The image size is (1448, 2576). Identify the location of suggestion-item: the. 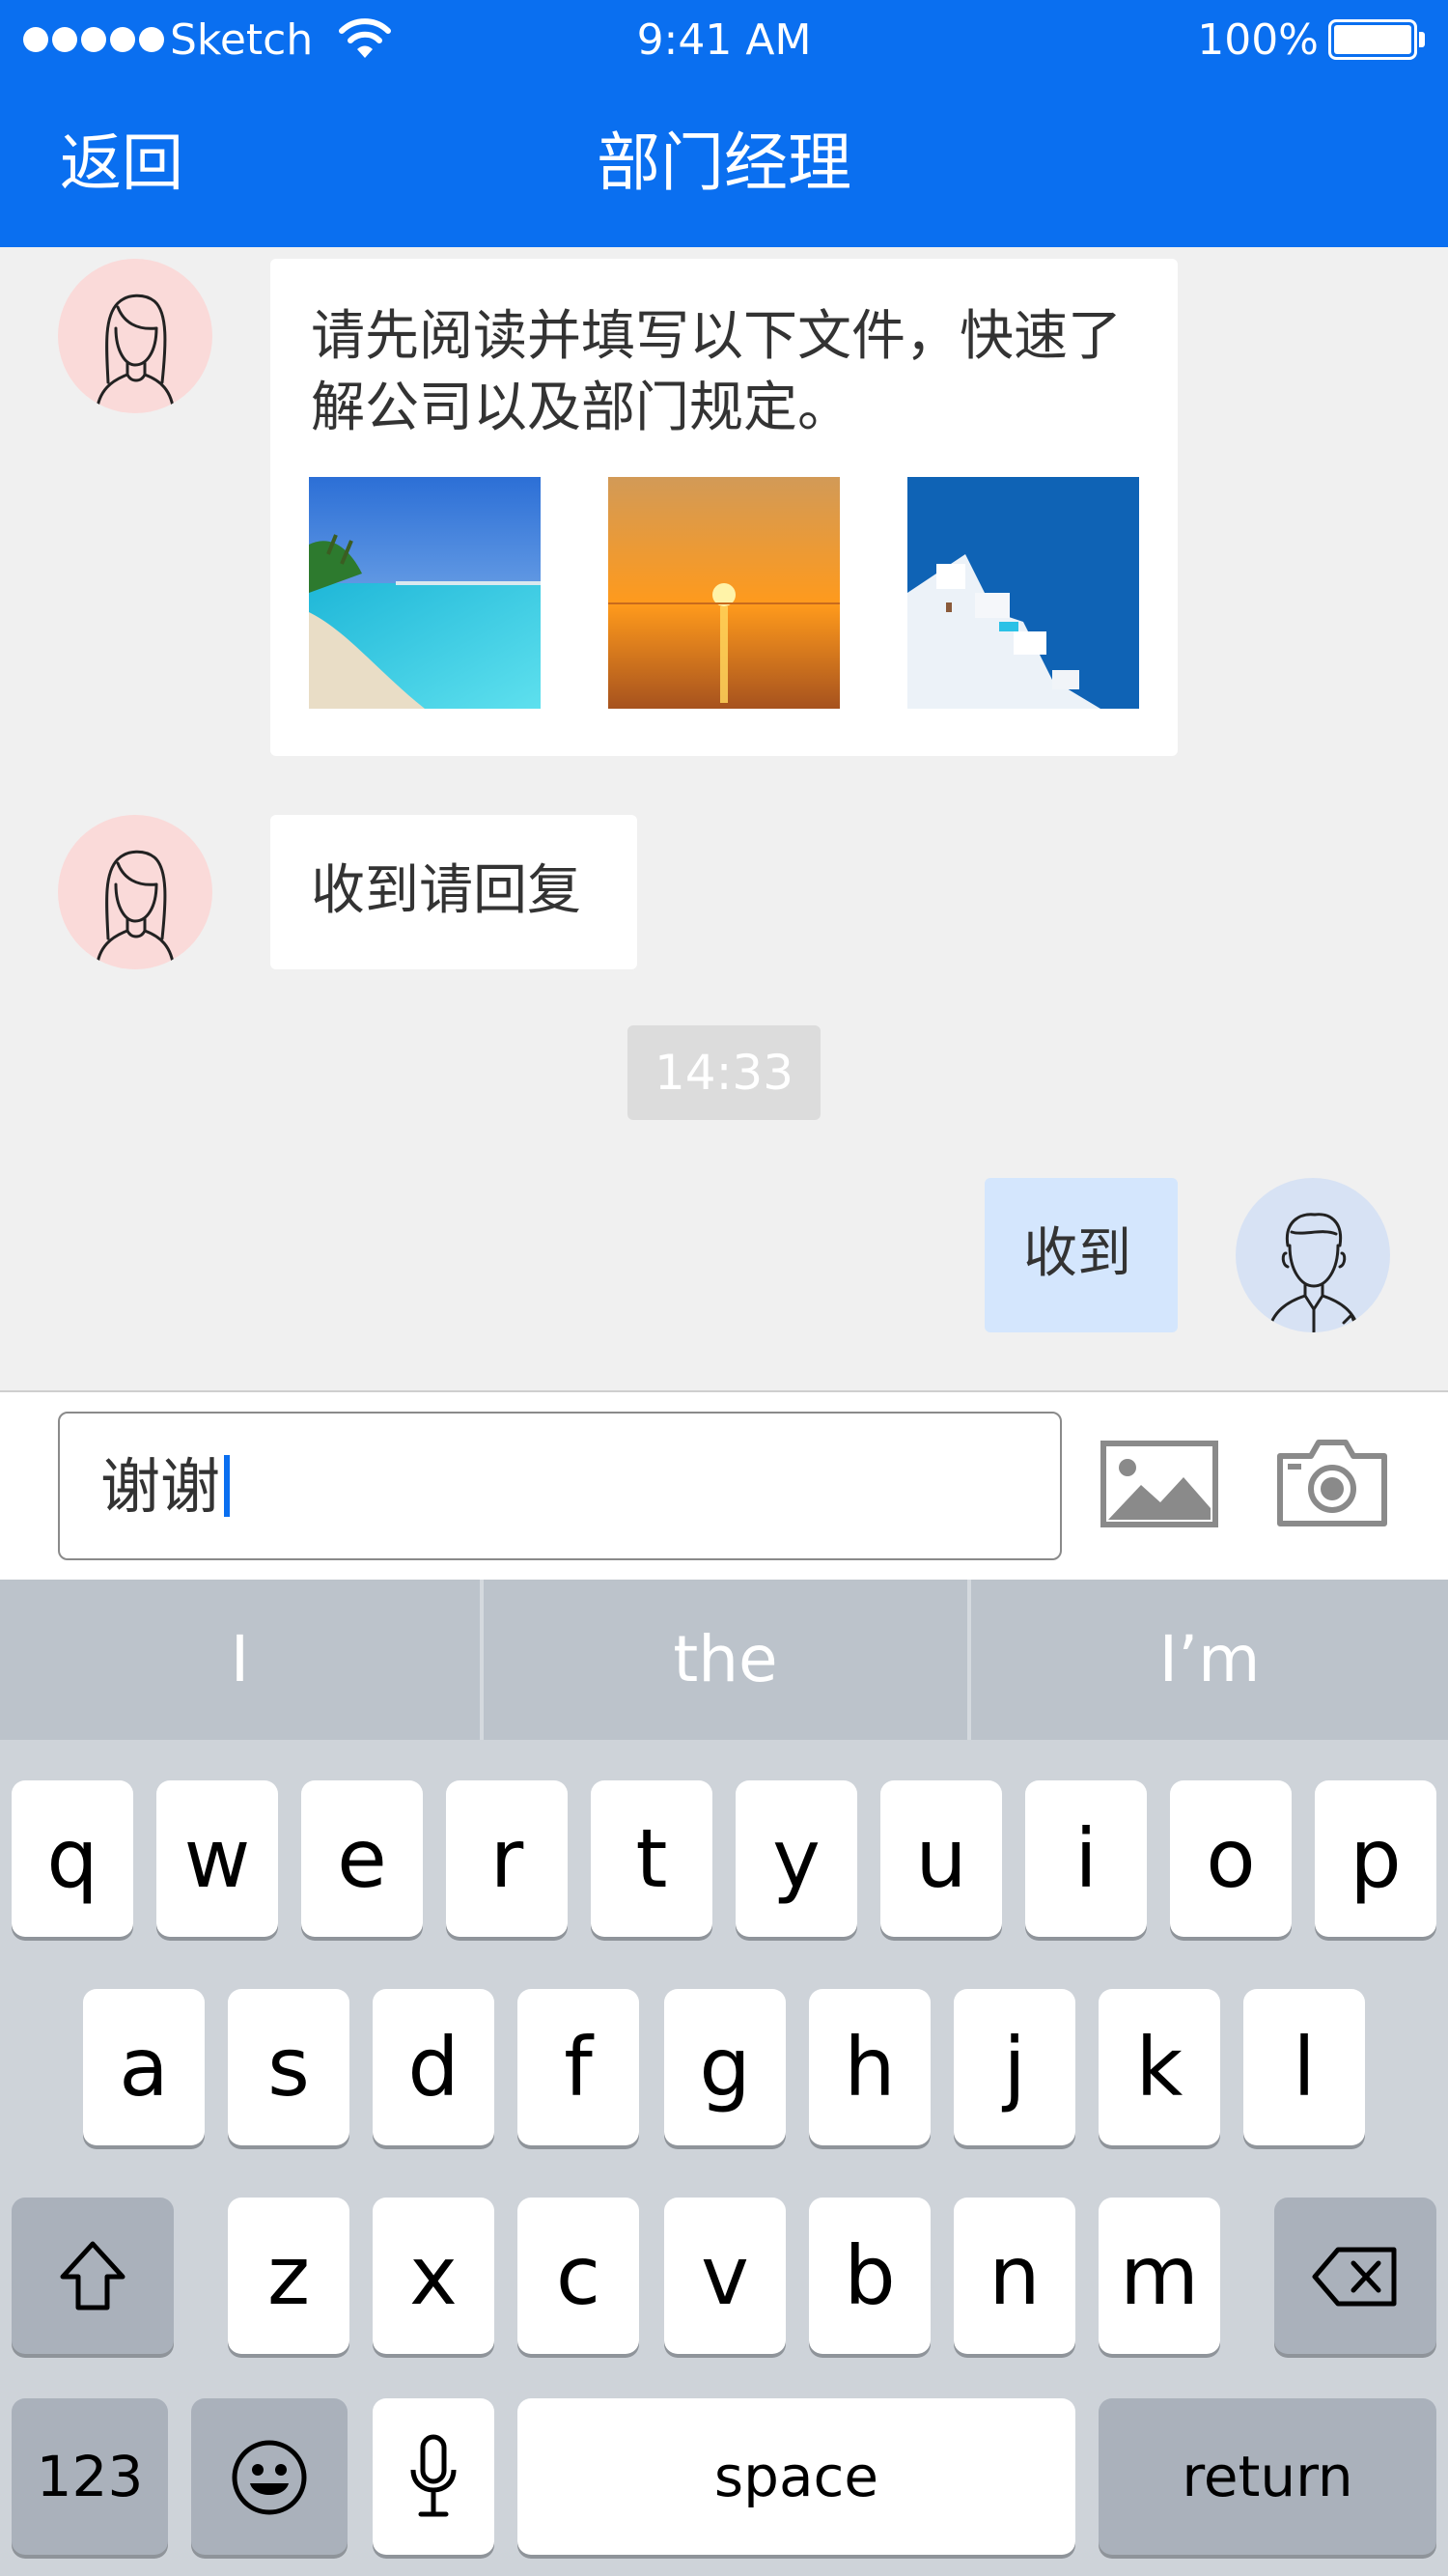
(725, 1660).